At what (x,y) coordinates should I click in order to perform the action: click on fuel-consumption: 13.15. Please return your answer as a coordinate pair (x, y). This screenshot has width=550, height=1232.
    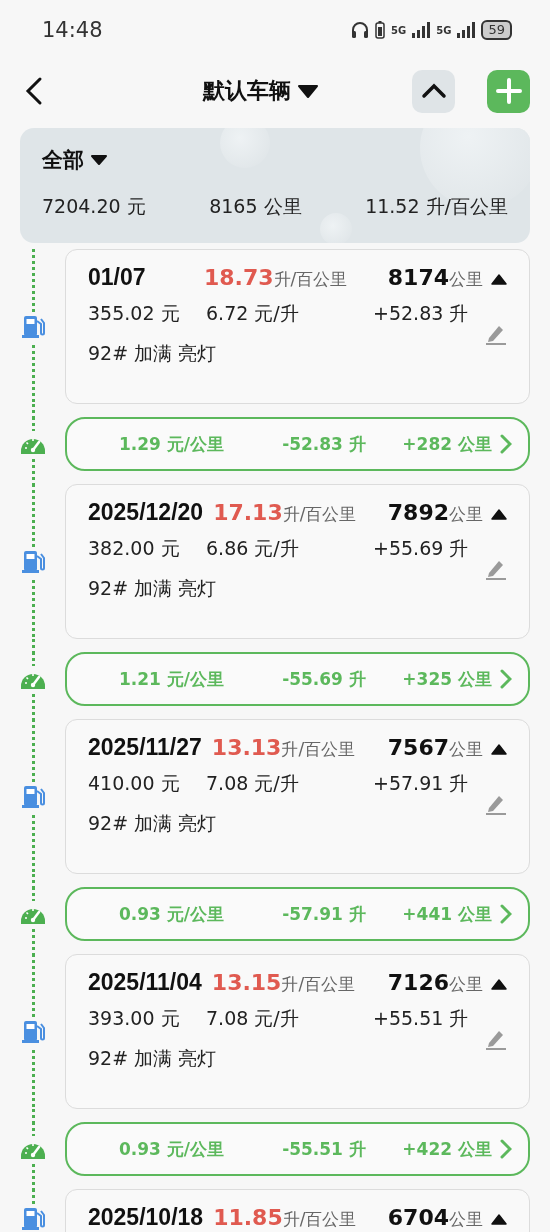
    Looking at the image, I should click on (246, 982).